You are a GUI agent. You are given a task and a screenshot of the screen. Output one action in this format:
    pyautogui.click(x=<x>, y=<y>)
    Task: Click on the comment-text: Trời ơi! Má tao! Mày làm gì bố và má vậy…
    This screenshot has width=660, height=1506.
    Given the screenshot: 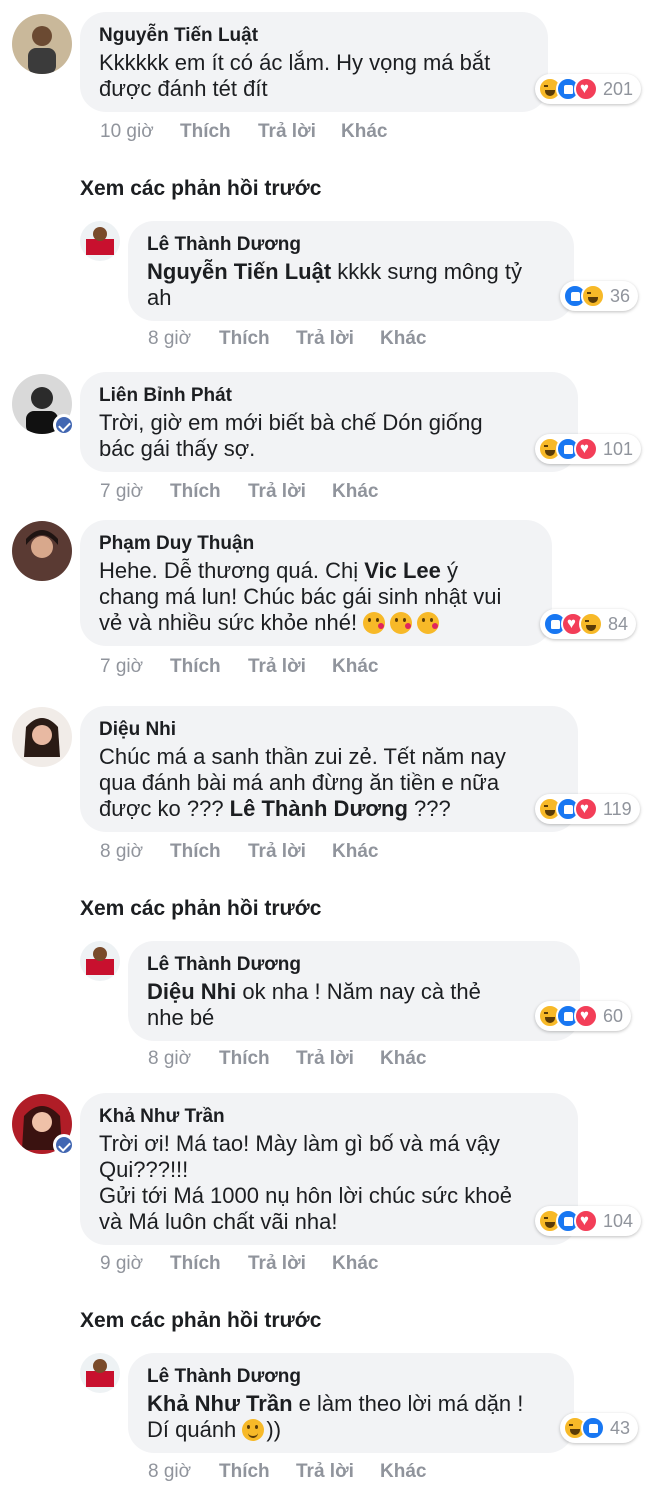 What is the action you would take?
    pyautogui.click(x=305, y=1182)
    